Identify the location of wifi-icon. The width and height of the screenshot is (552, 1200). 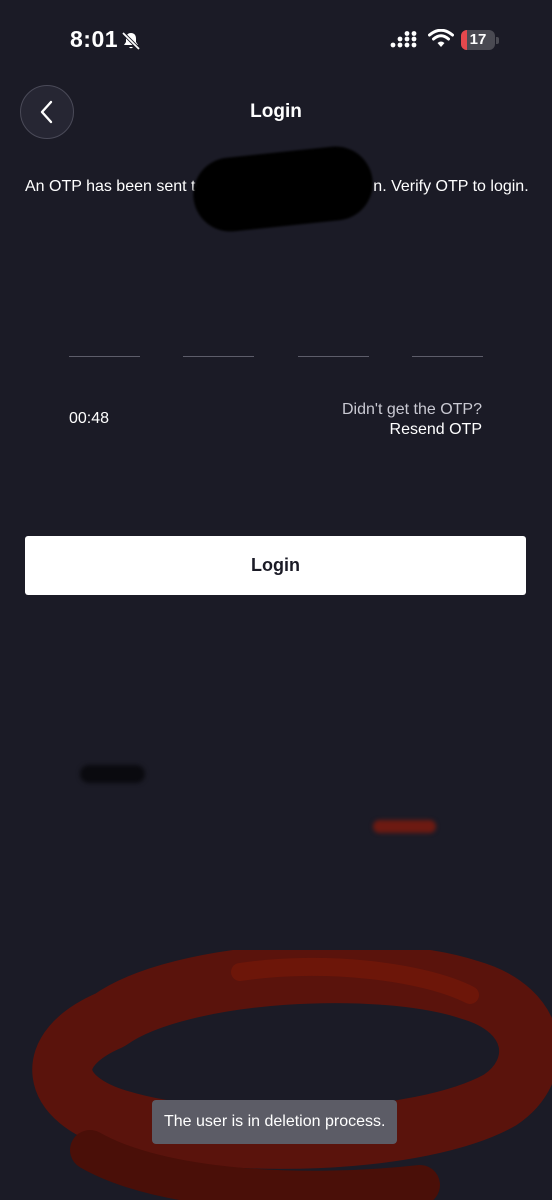
(441, 38).